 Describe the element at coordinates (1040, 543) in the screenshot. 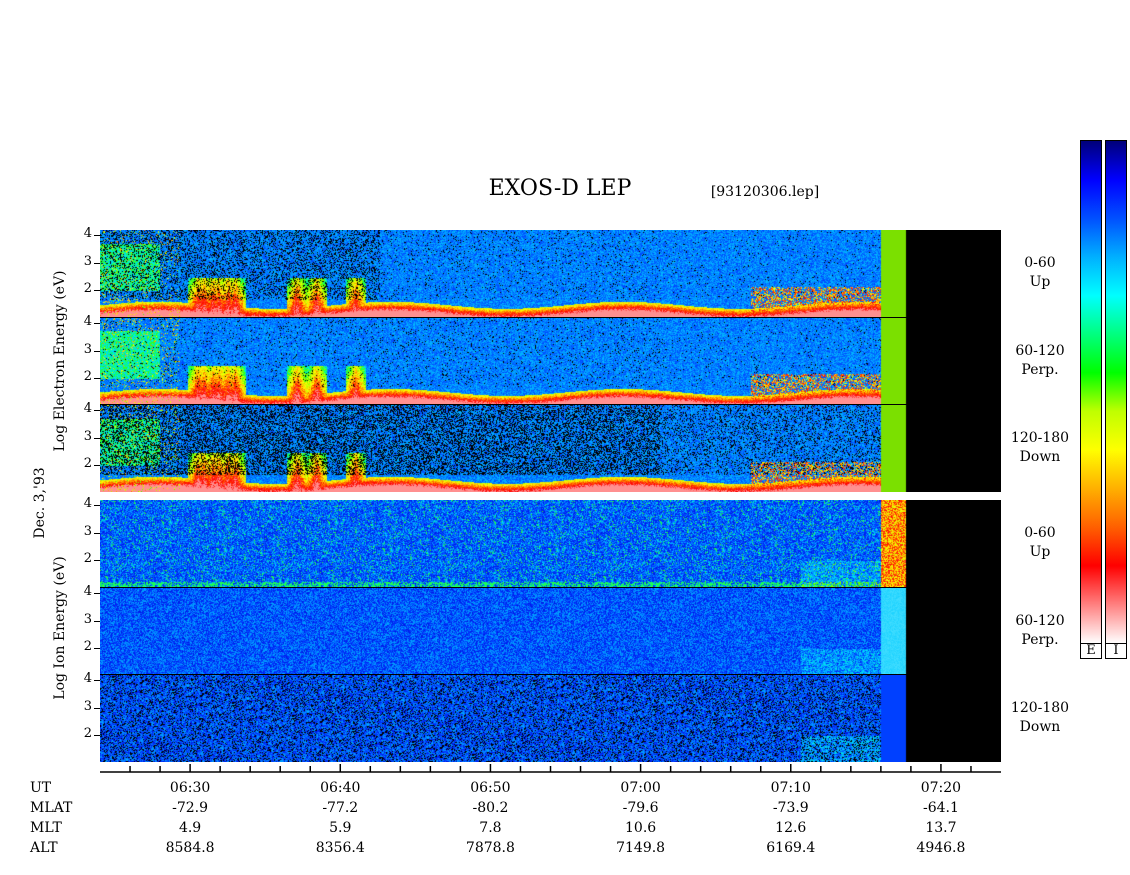

I see `panel-label-ion: 0-60 Up` at that location.